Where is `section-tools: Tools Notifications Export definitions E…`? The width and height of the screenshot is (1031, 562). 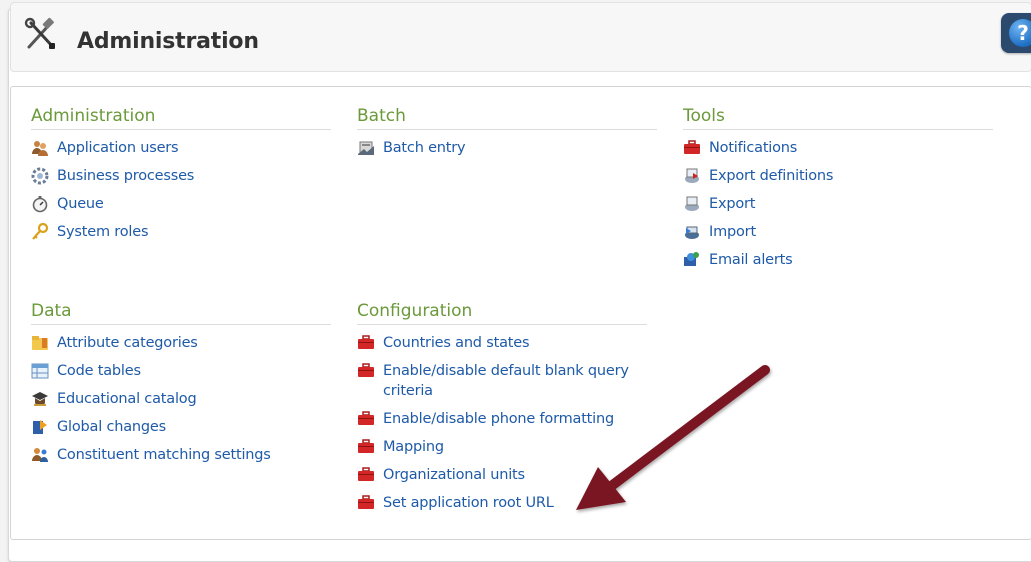
section-tools: Tools Notifications Export definitions E… is located at coordinates (838, 191).